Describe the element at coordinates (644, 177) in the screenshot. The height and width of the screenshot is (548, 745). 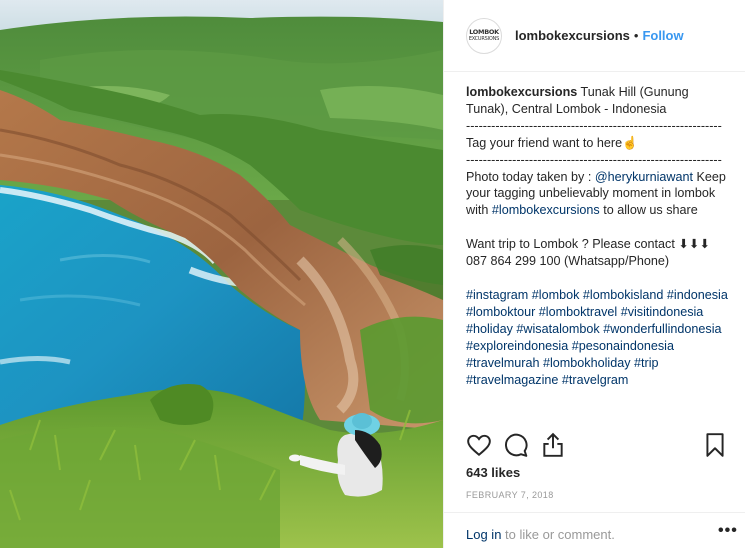
I see `mention-link: @herykurniawant` at that location.